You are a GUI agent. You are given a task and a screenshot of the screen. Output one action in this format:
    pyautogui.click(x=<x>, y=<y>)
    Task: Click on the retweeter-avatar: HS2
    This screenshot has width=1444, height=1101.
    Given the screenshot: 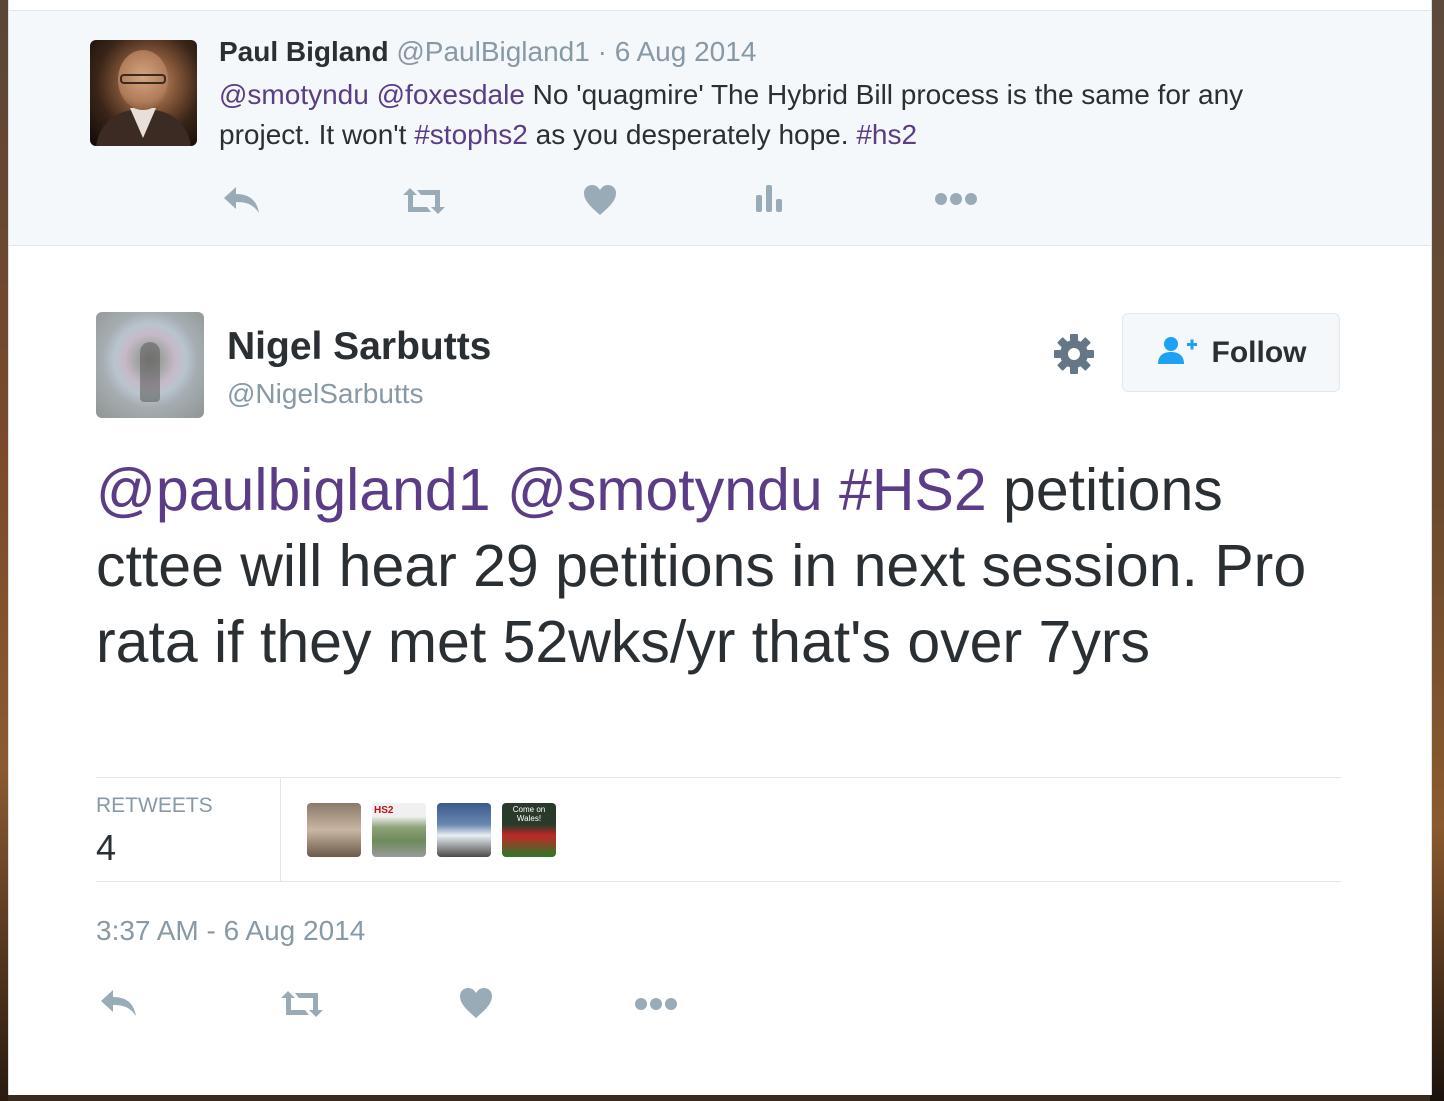 What is the action you would take?
    pyautogui.click(x=399, y=830)
    